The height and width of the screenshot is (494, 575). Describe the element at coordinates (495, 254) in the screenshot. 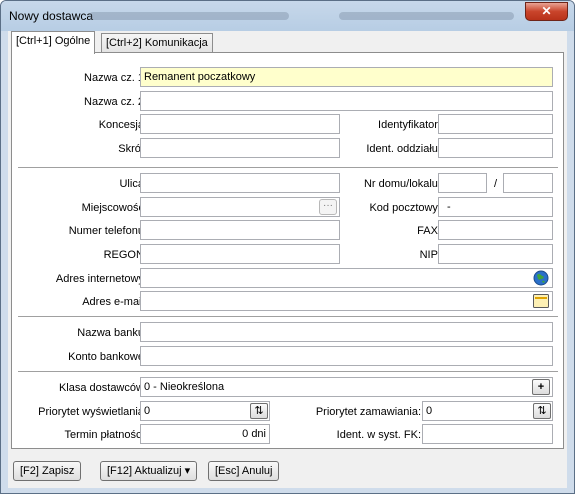

I see `nip-input` at that location.